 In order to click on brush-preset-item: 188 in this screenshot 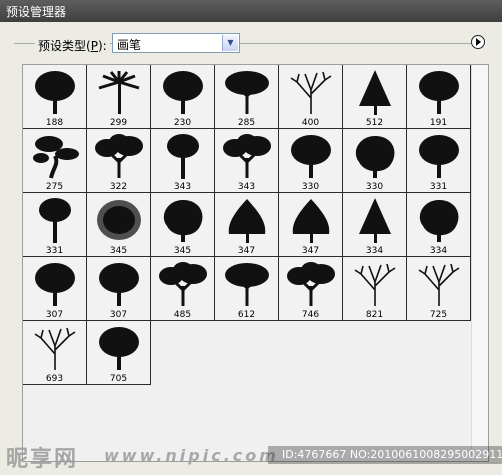, I will do `click(55, 97)`.